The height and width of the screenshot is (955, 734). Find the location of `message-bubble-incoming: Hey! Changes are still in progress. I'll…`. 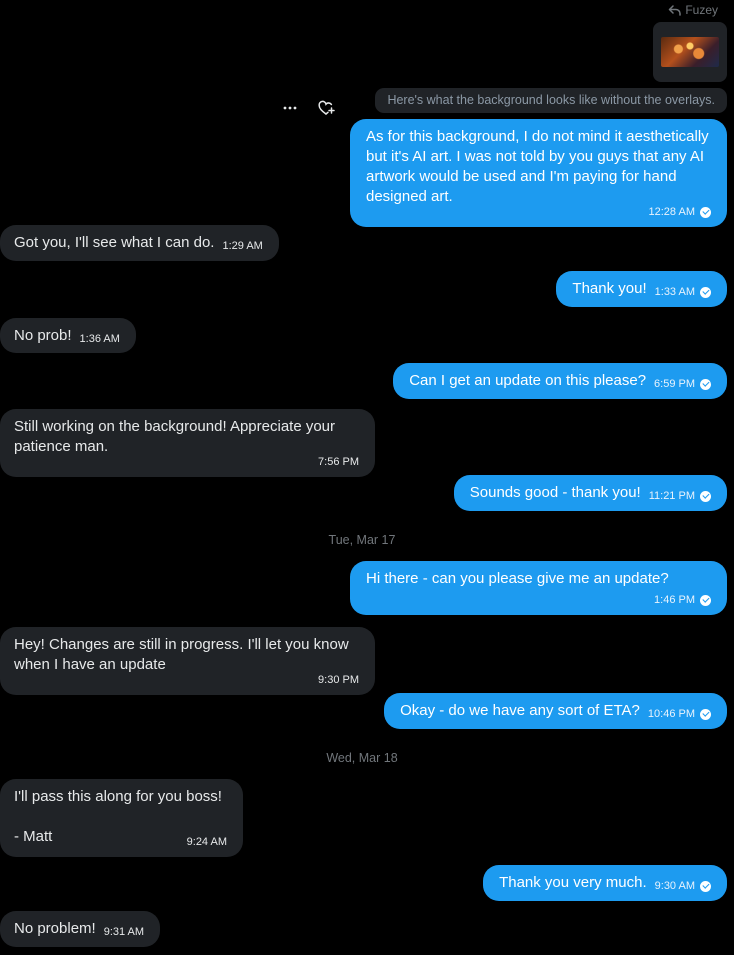

message-bubble-incoming: Hey! Changes are still in progress. I'll… is located at coordinates (187, 661).